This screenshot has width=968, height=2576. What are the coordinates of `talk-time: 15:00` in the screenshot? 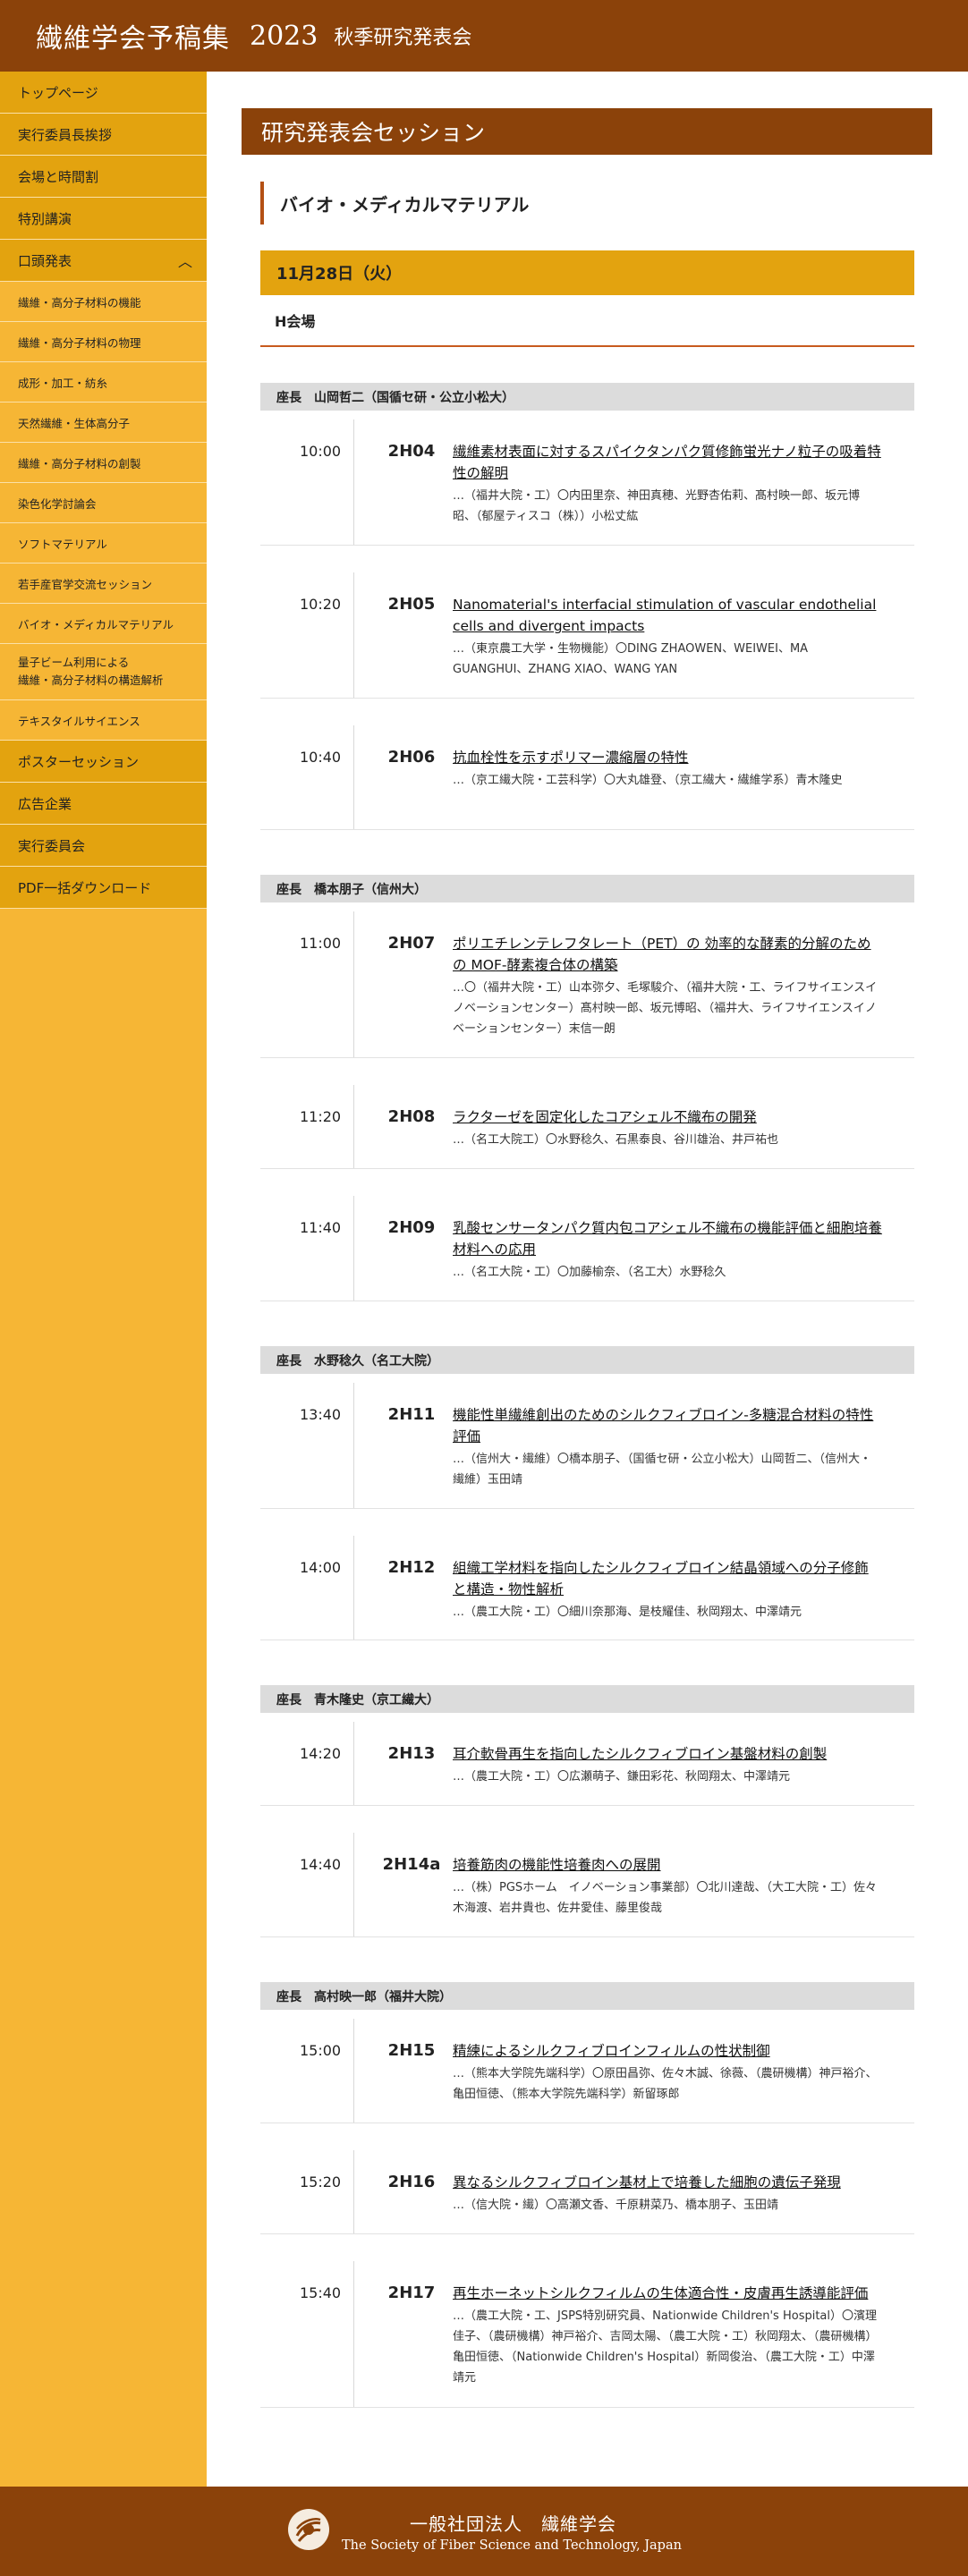 It's located at (321, 2050).